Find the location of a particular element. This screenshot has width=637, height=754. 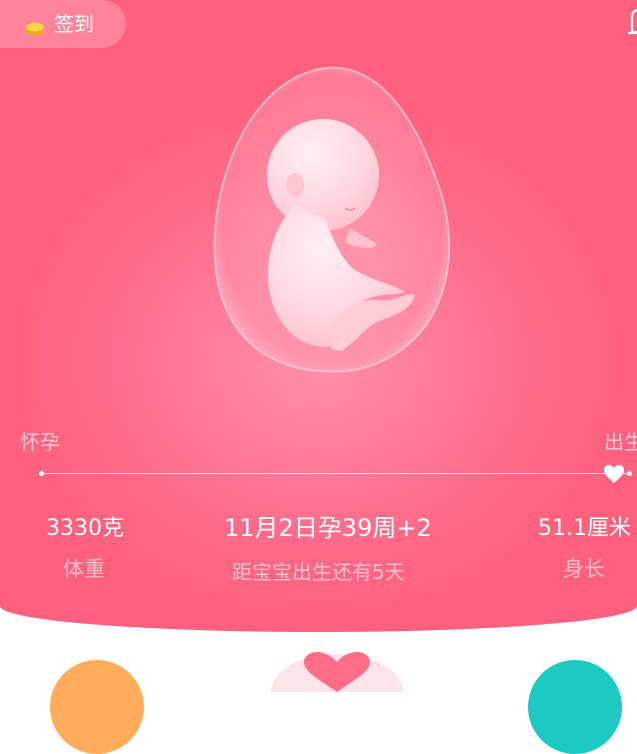

pregnancy-progress-track is located at coordinates (336, 473).